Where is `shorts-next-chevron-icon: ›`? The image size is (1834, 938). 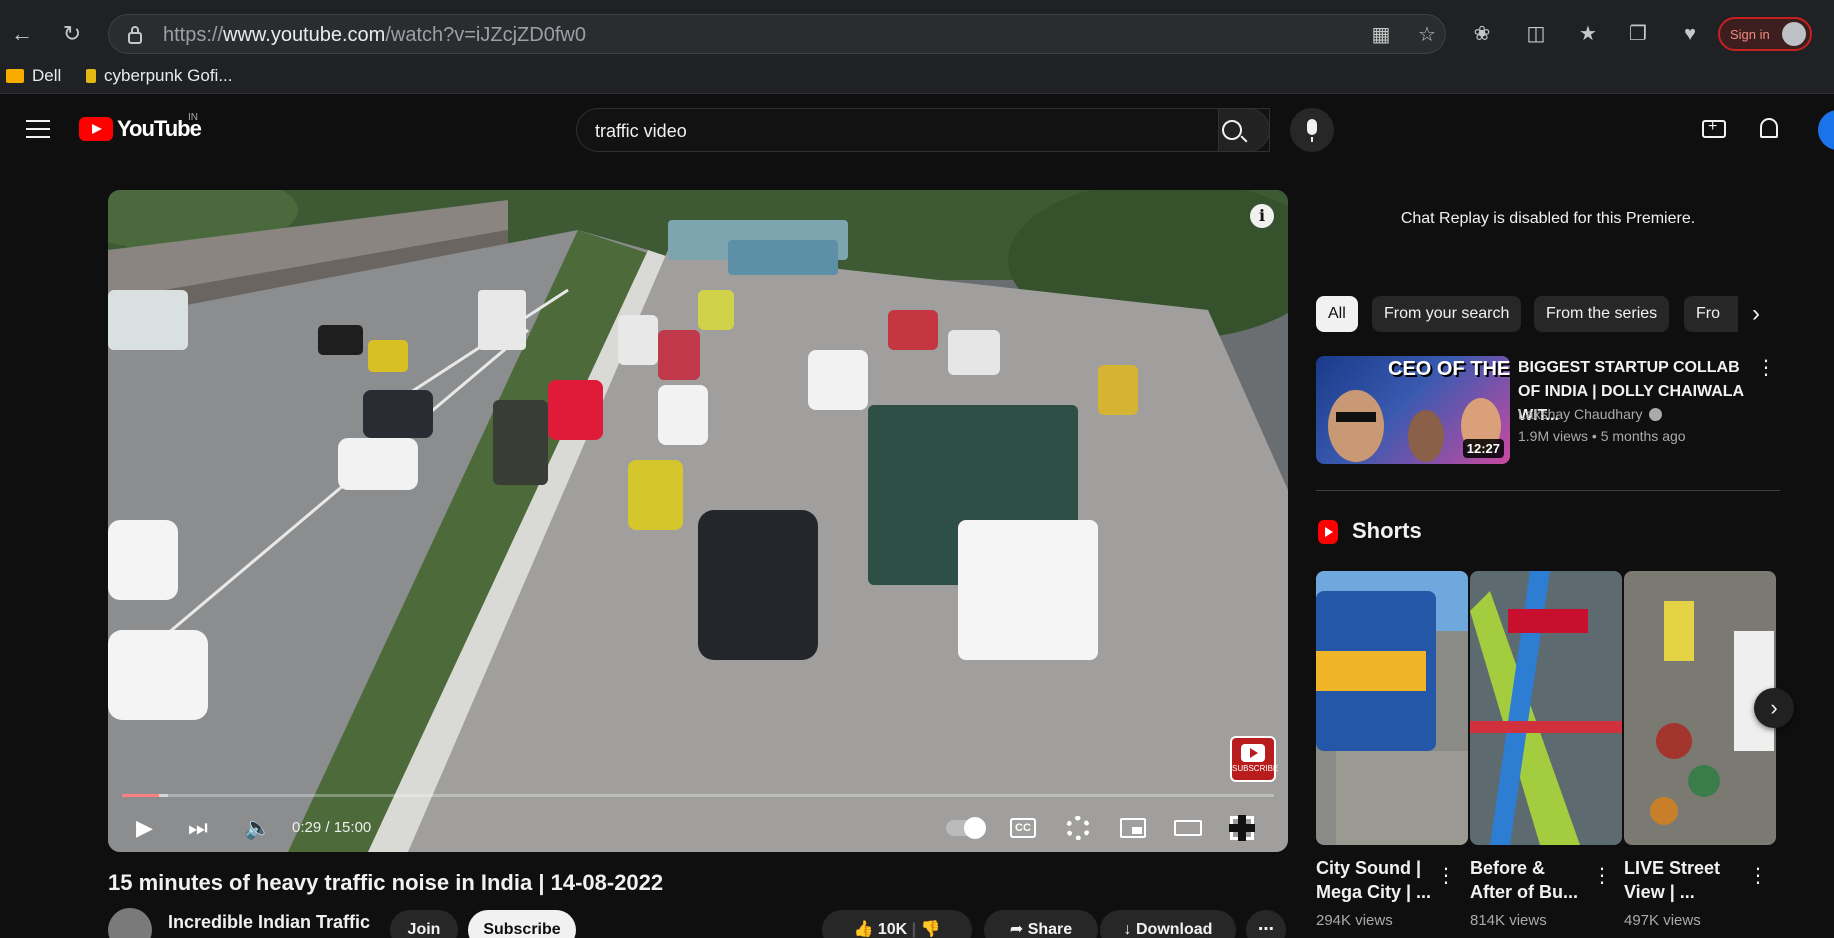
shorts-next-chevron-icon: › is located at coordinates (1774, 708).